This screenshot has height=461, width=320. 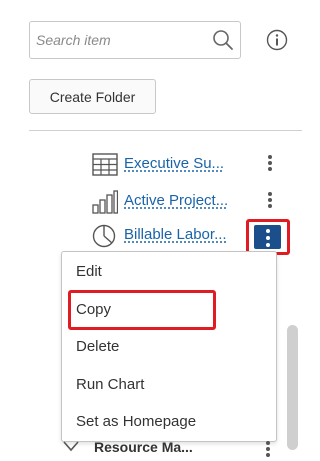 I want to click on table-report-icon, so click(x=105, y=164).